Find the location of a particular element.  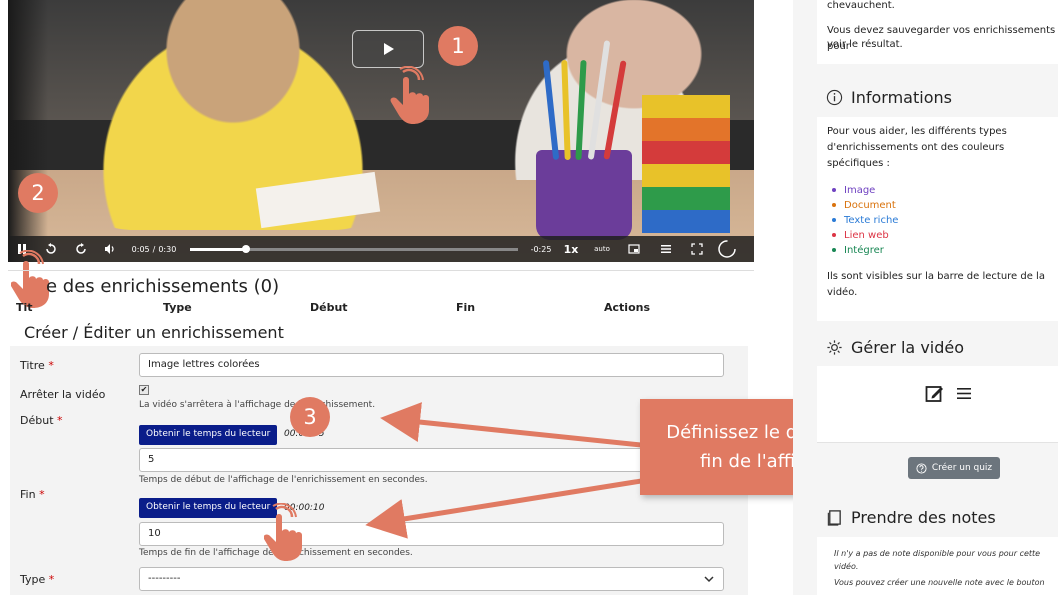

end-input: 10 is located at coordinates (431, 534).